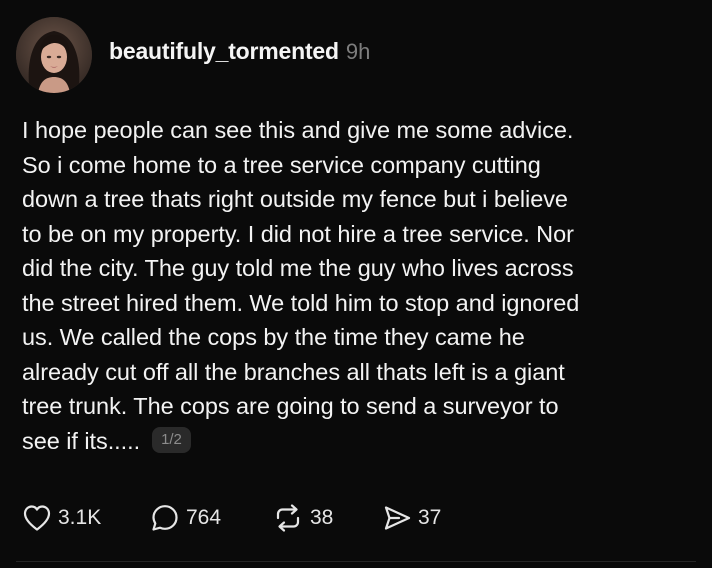 The height and width of the screenshot is (568, 712). Describe the element at coordinates (37, 518) in the screenshot. I see `heart-icon` at that location.